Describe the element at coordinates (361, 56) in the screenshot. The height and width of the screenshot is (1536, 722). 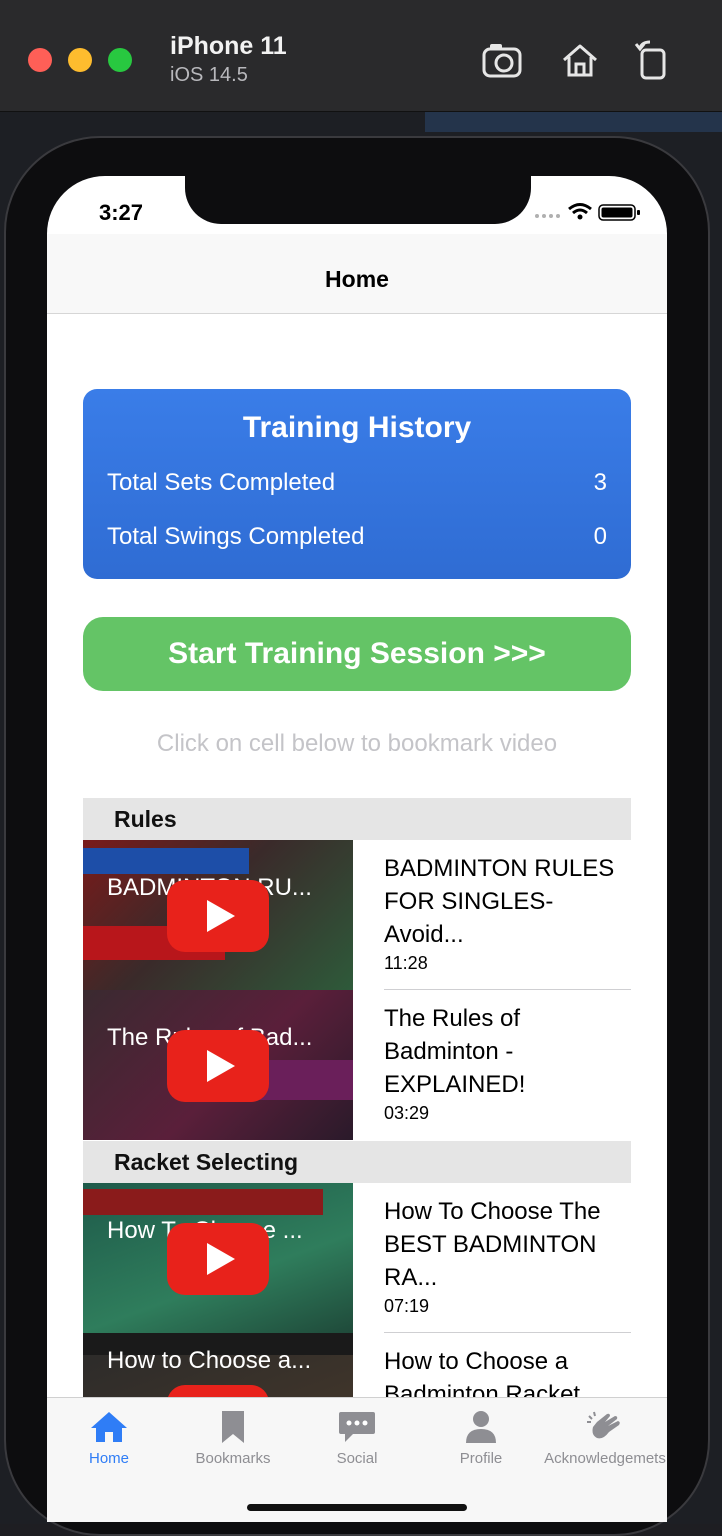
I see `simulator-title-bar: iPhone 11 iOS 14.5` at that location.